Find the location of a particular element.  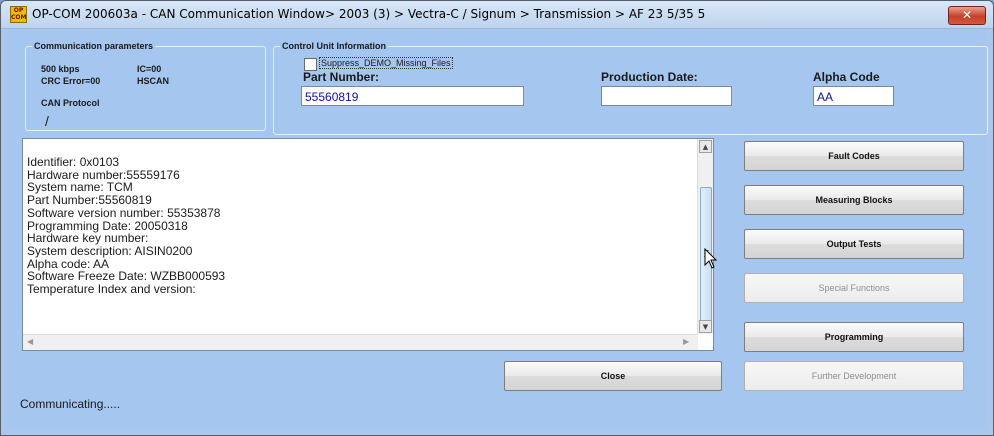

scroll-left-icon: ◀ is located at coordinates (30, 341).